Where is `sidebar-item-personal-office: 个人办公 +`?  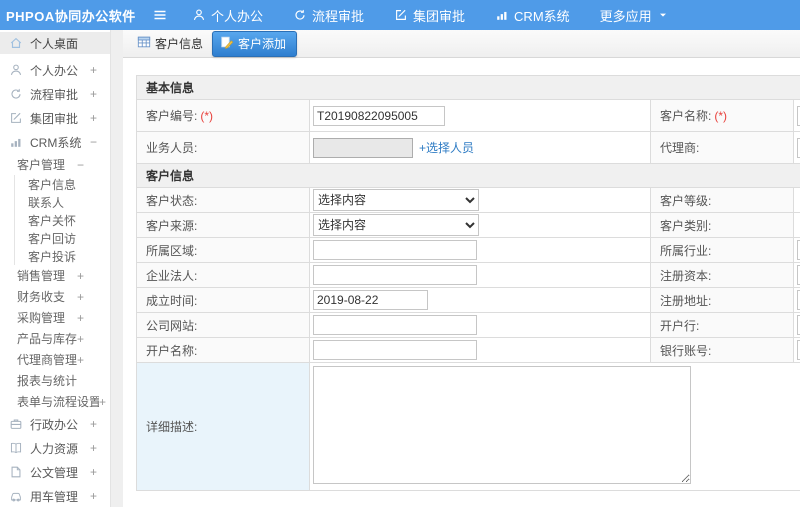 sidebar-item-personal-office: 个人办公 + is located at coordinates (55, 70).